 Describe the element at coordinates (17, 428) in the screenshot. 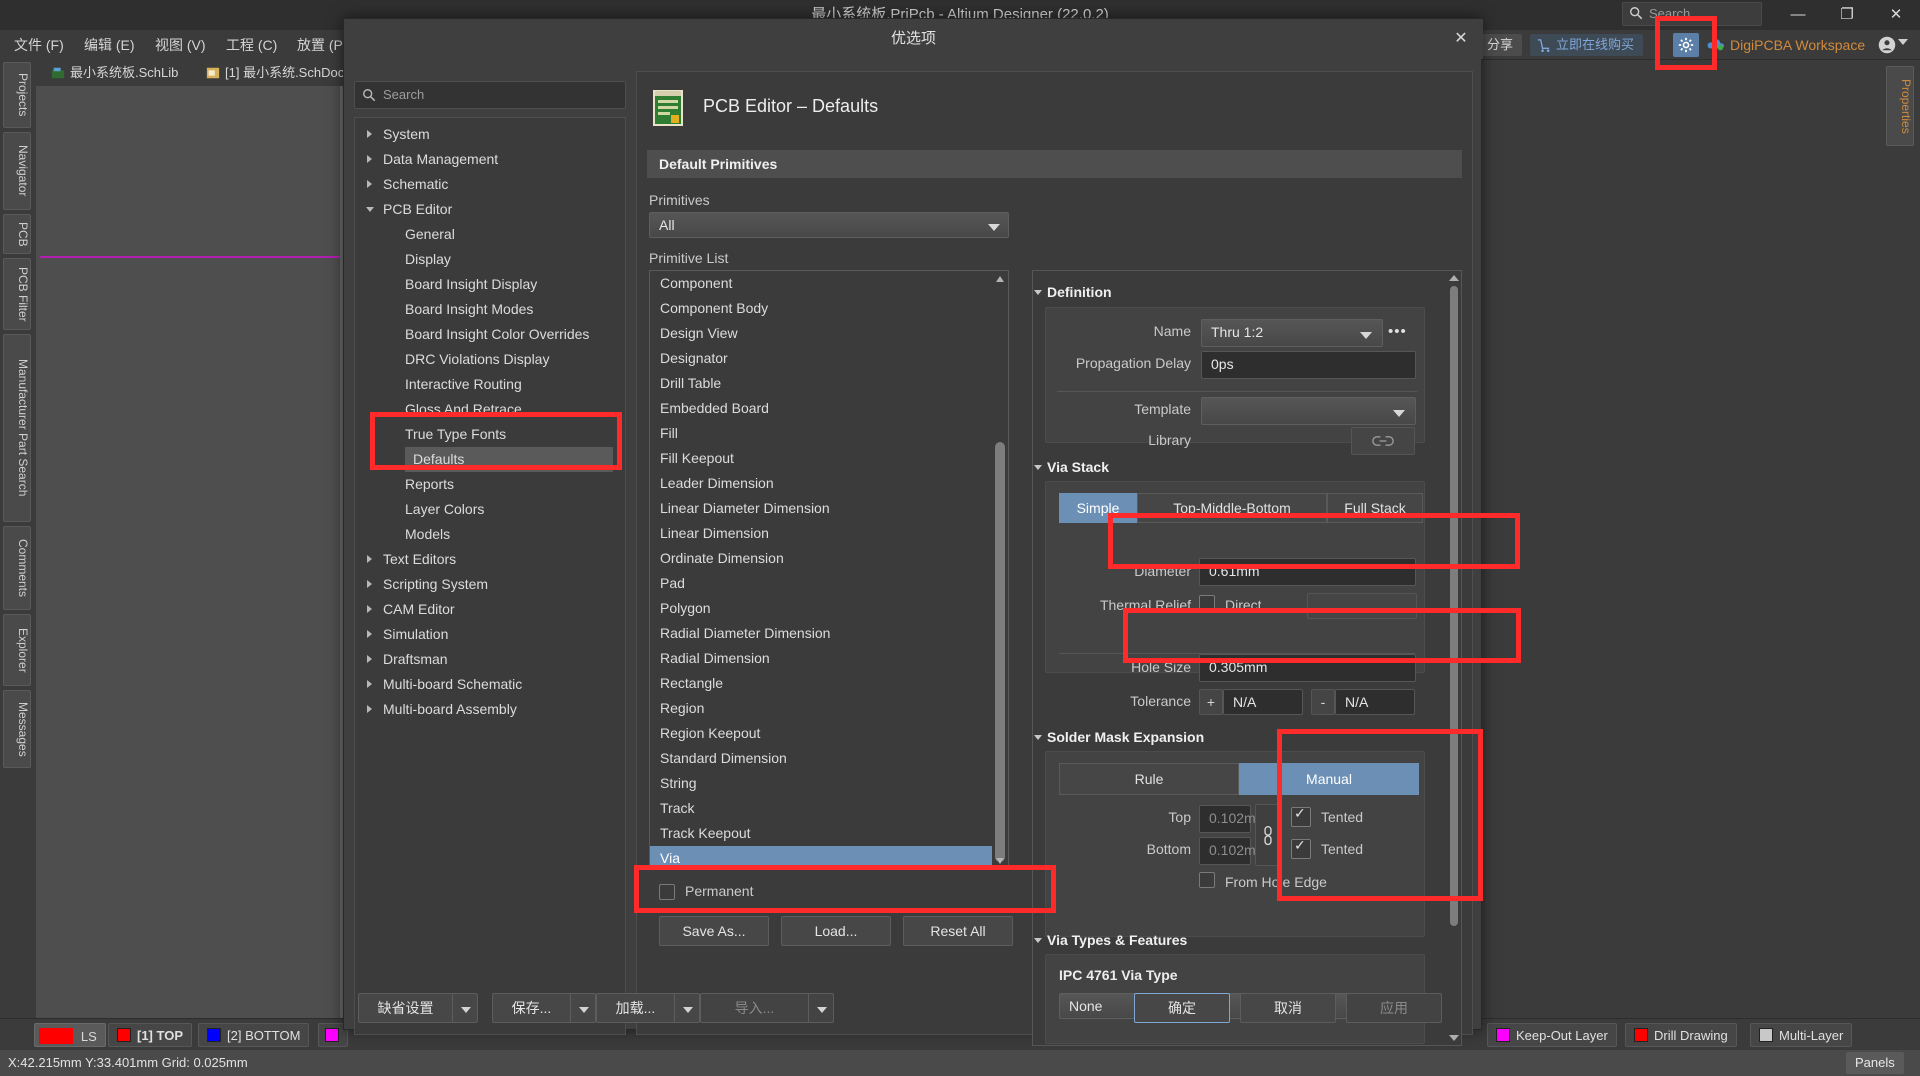

I see `sidebar-tab-manufacturer-part-search: Manufacturer Part Search` at that location.